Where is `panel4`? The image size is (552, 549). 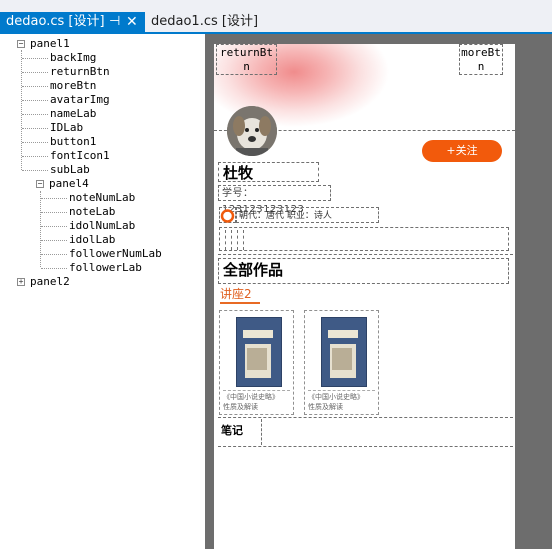 panel4 is located at coordinates (364, 239).